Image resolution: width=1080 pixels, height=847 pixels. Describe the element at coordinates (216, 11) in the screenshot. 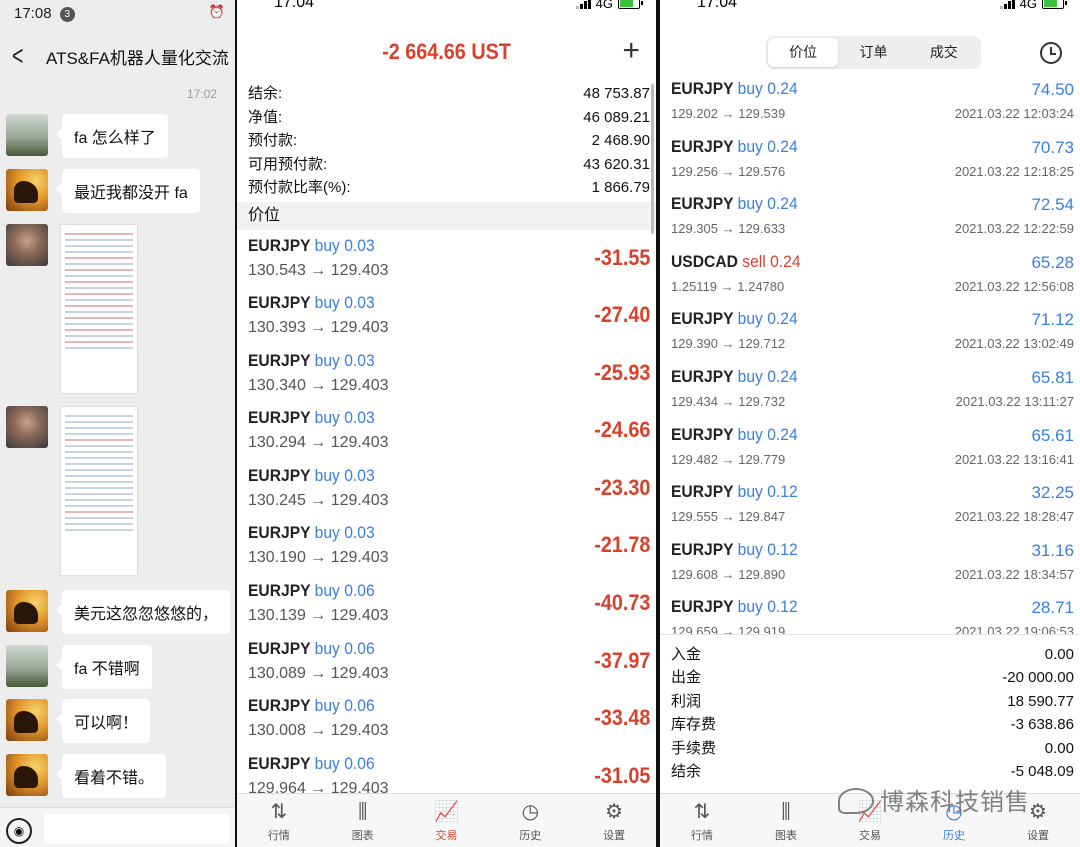

I see `alarm-icon: ⏰` at that location.